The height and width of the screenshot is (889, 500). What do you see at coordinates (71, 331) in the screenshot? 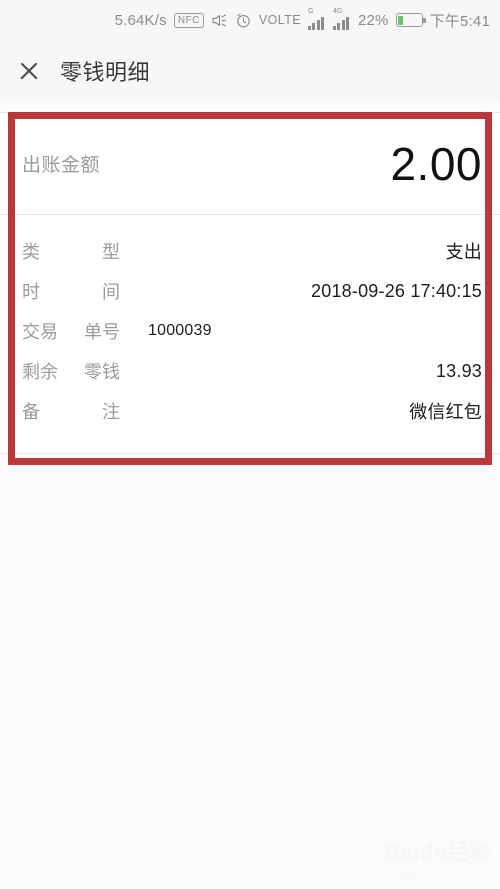
I see `detail-row-label: 交易 单号` at bounding box center [71, 331].